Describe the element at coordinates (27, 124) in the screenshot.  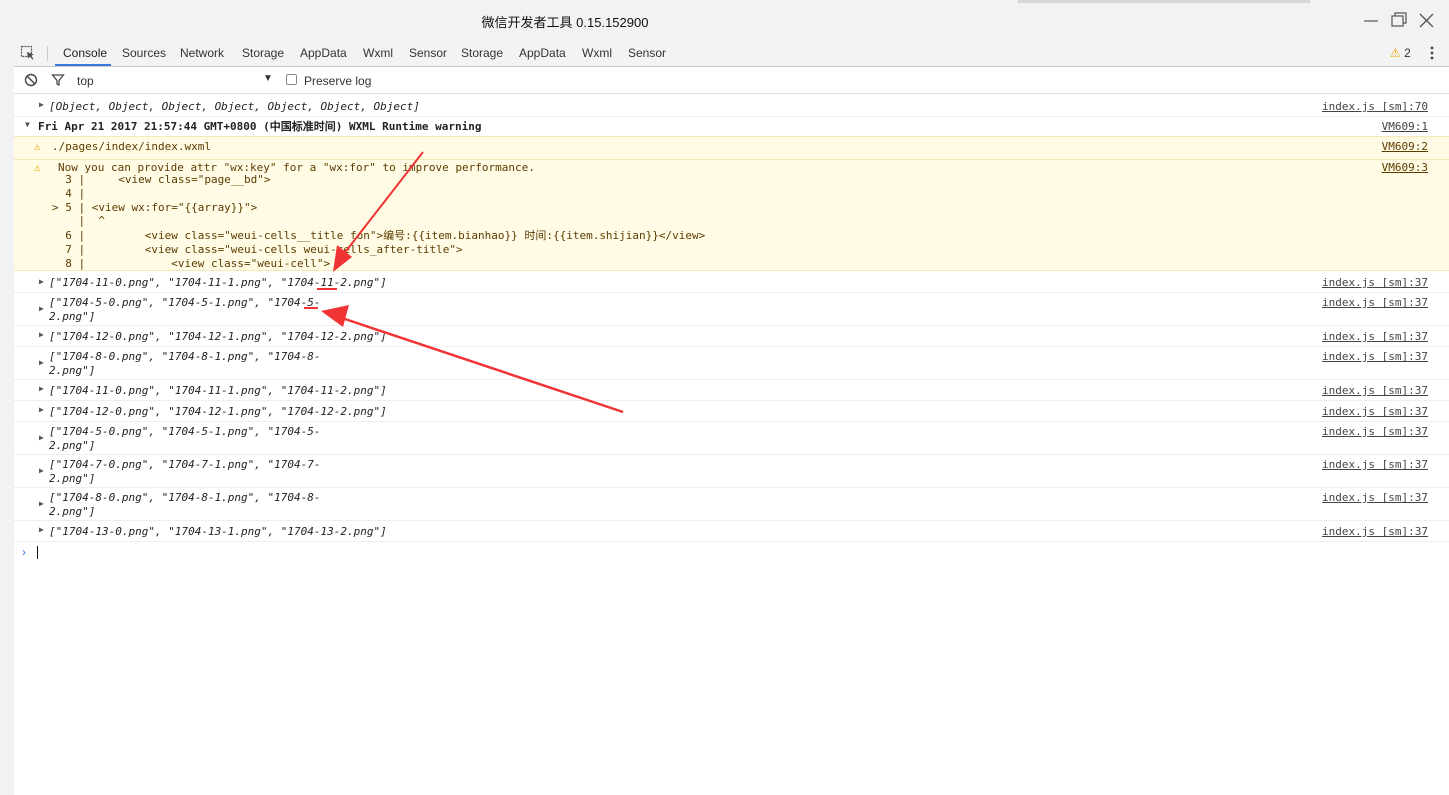
I see `collapse-arrow-icon: ▼` at that location.